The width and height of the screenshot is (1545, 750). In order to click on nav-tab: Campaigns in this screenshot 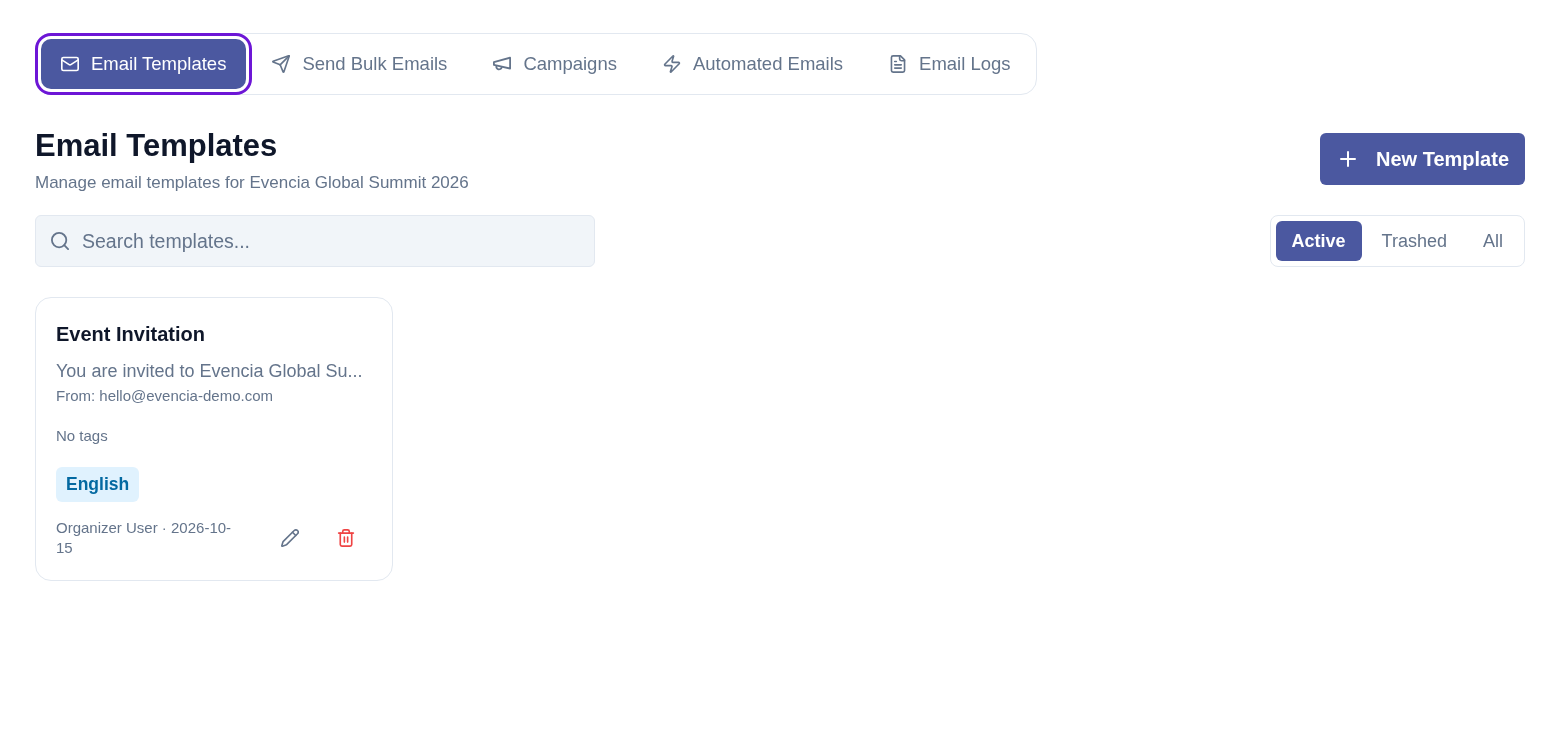, I will do `click(555, 64)`.